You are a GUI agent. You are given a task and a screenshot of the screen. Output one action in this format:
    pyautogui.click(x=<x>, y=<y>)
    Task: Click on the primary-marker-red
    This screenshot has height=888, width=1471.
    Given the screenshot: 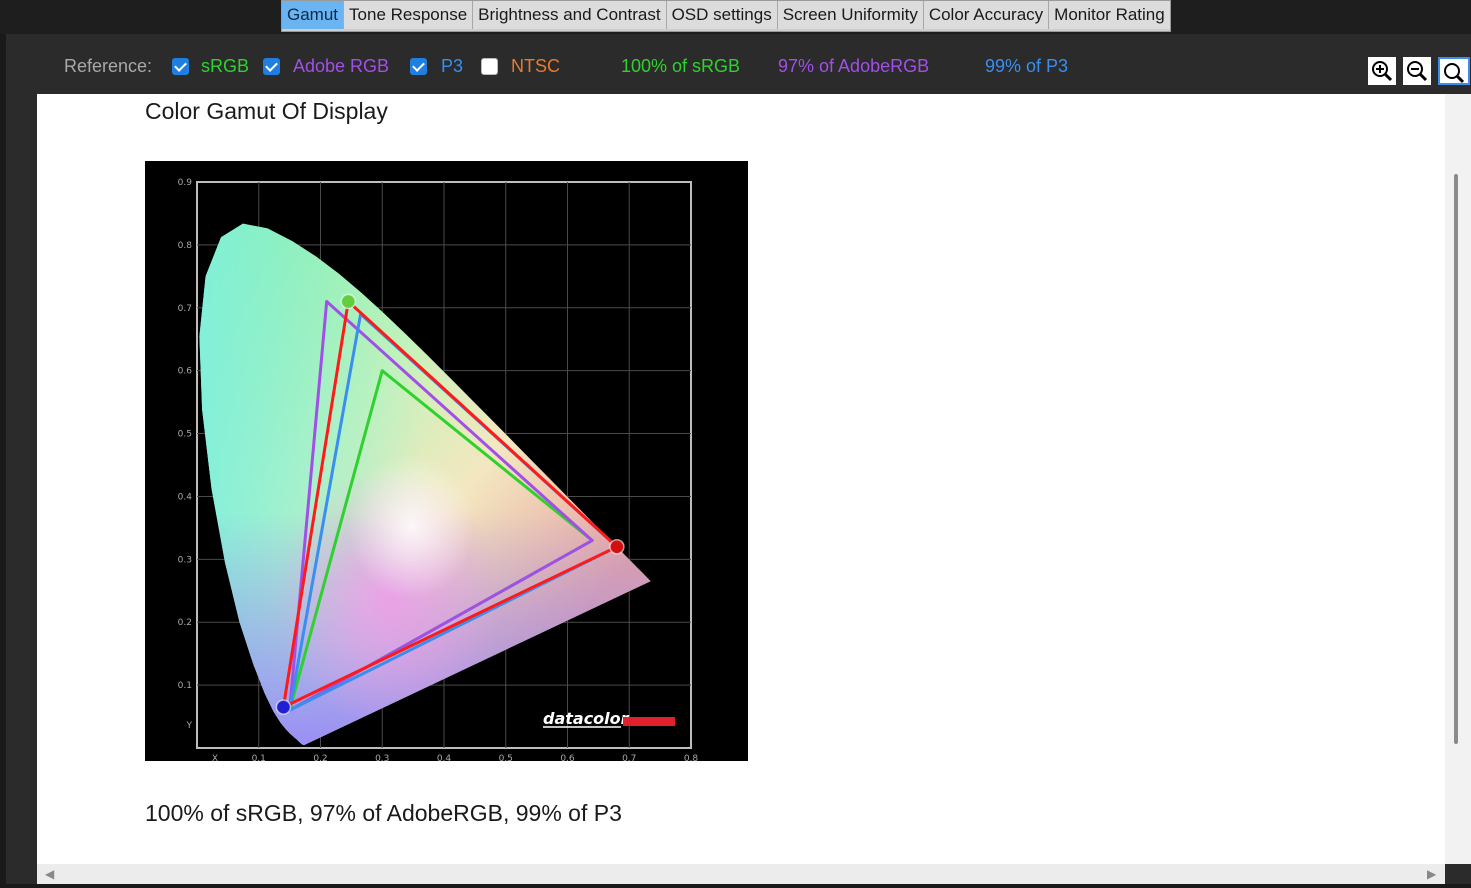 What is the action you would take?
    pyautogui.click(x=617, y=547)
    